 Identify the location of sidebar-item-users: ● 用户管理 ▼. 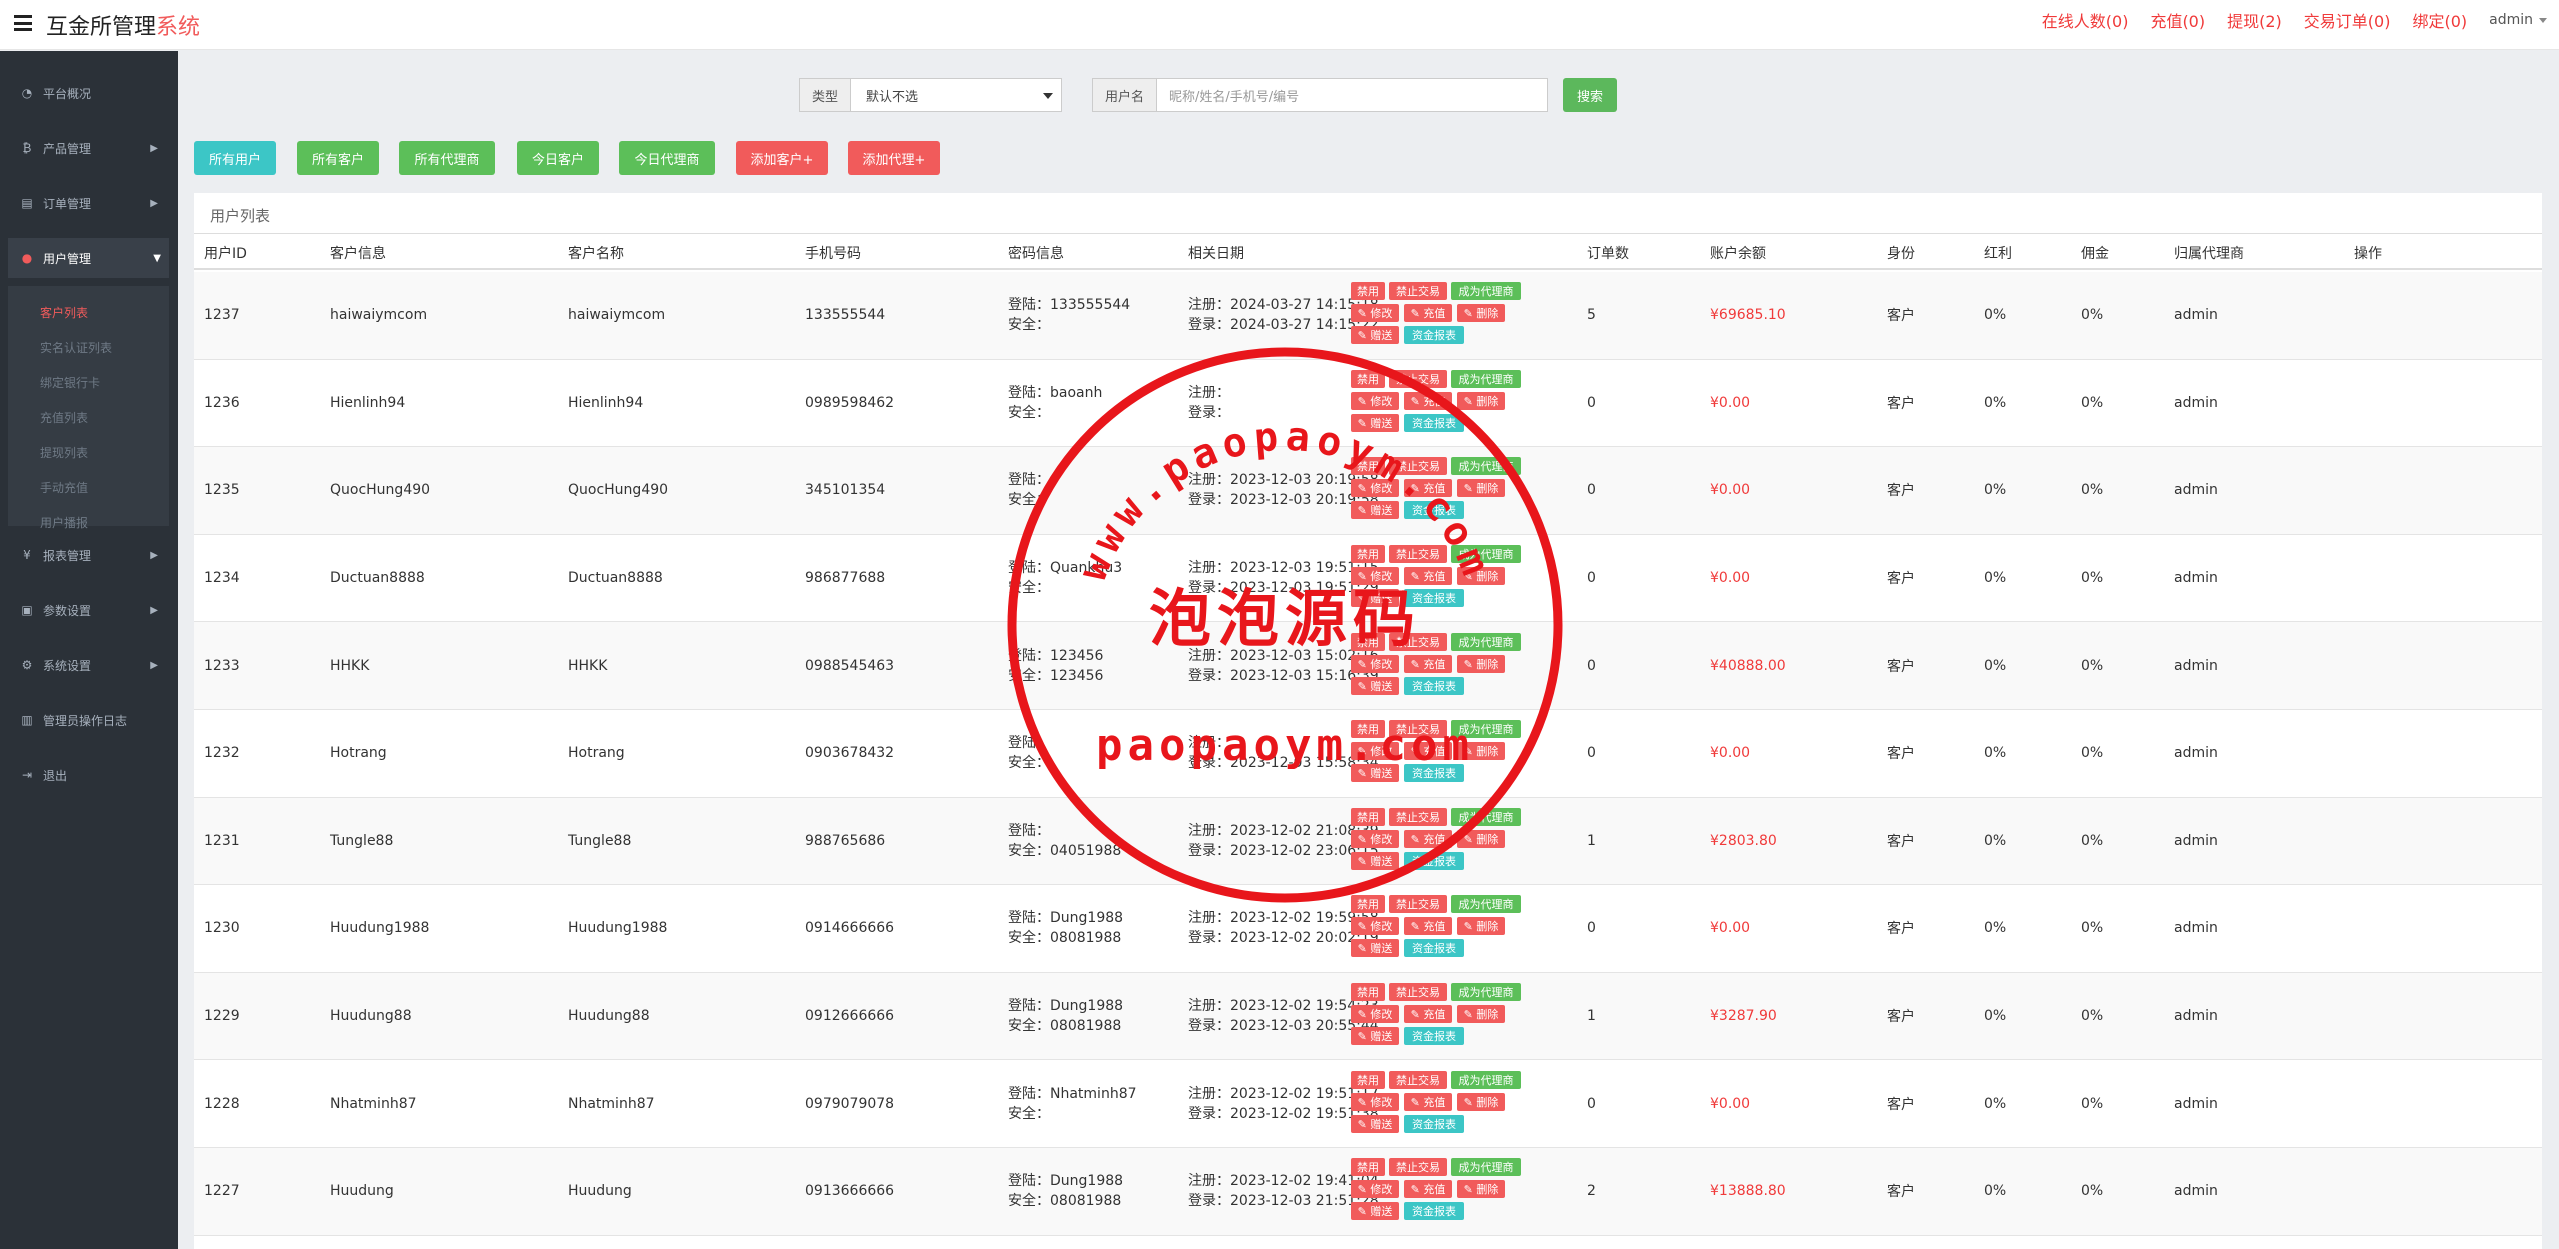
(88, 258).